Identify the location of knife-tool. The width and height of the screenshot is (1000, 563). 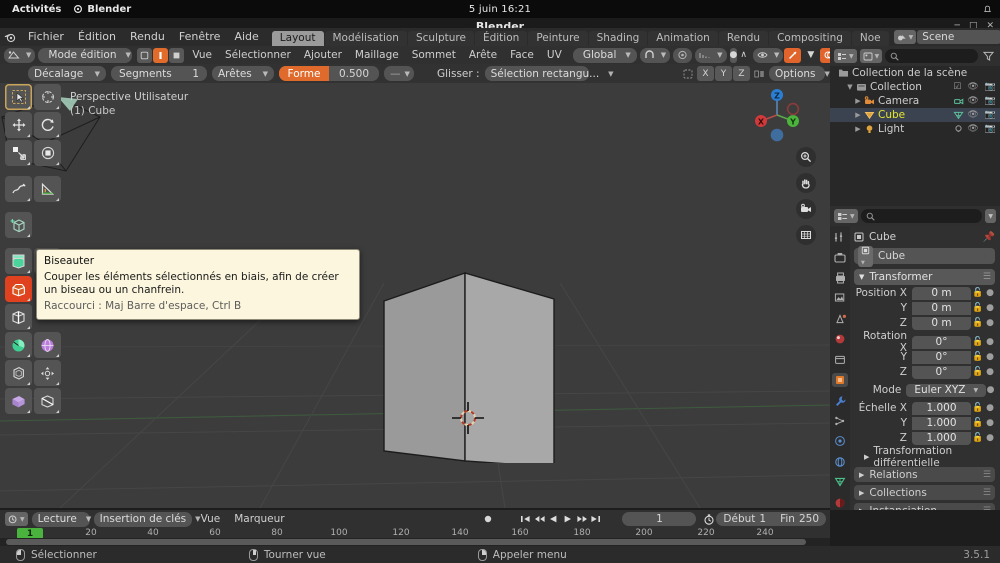
(47, 401).